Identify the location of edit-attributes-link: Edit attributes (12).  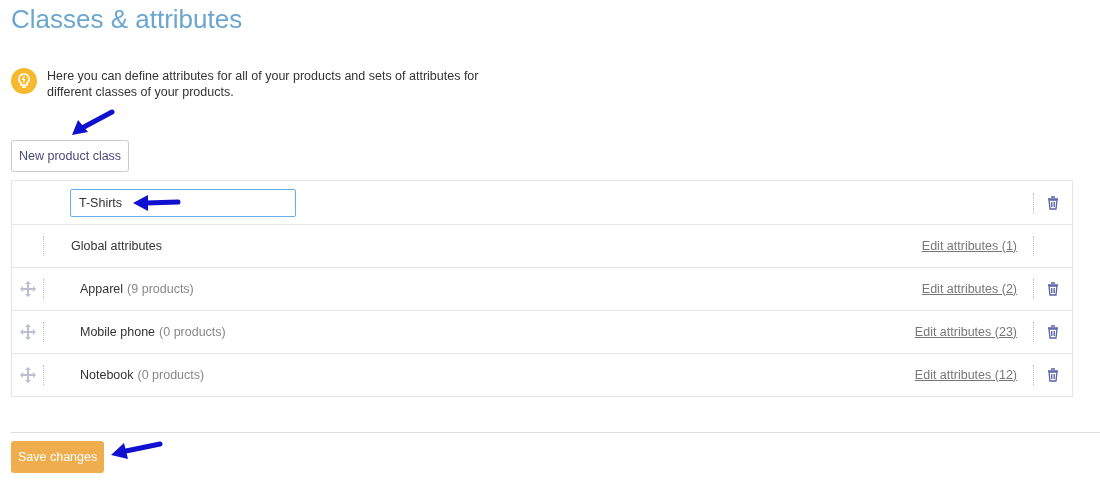
(965, 375).